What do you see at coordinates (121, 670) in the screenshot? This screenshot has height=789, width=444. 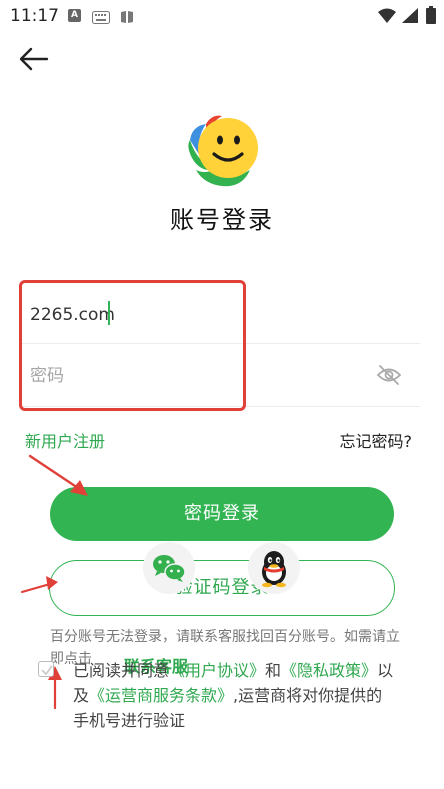 I see `agreement-part: 已阅读并同意` at bounding box center [121, 670].